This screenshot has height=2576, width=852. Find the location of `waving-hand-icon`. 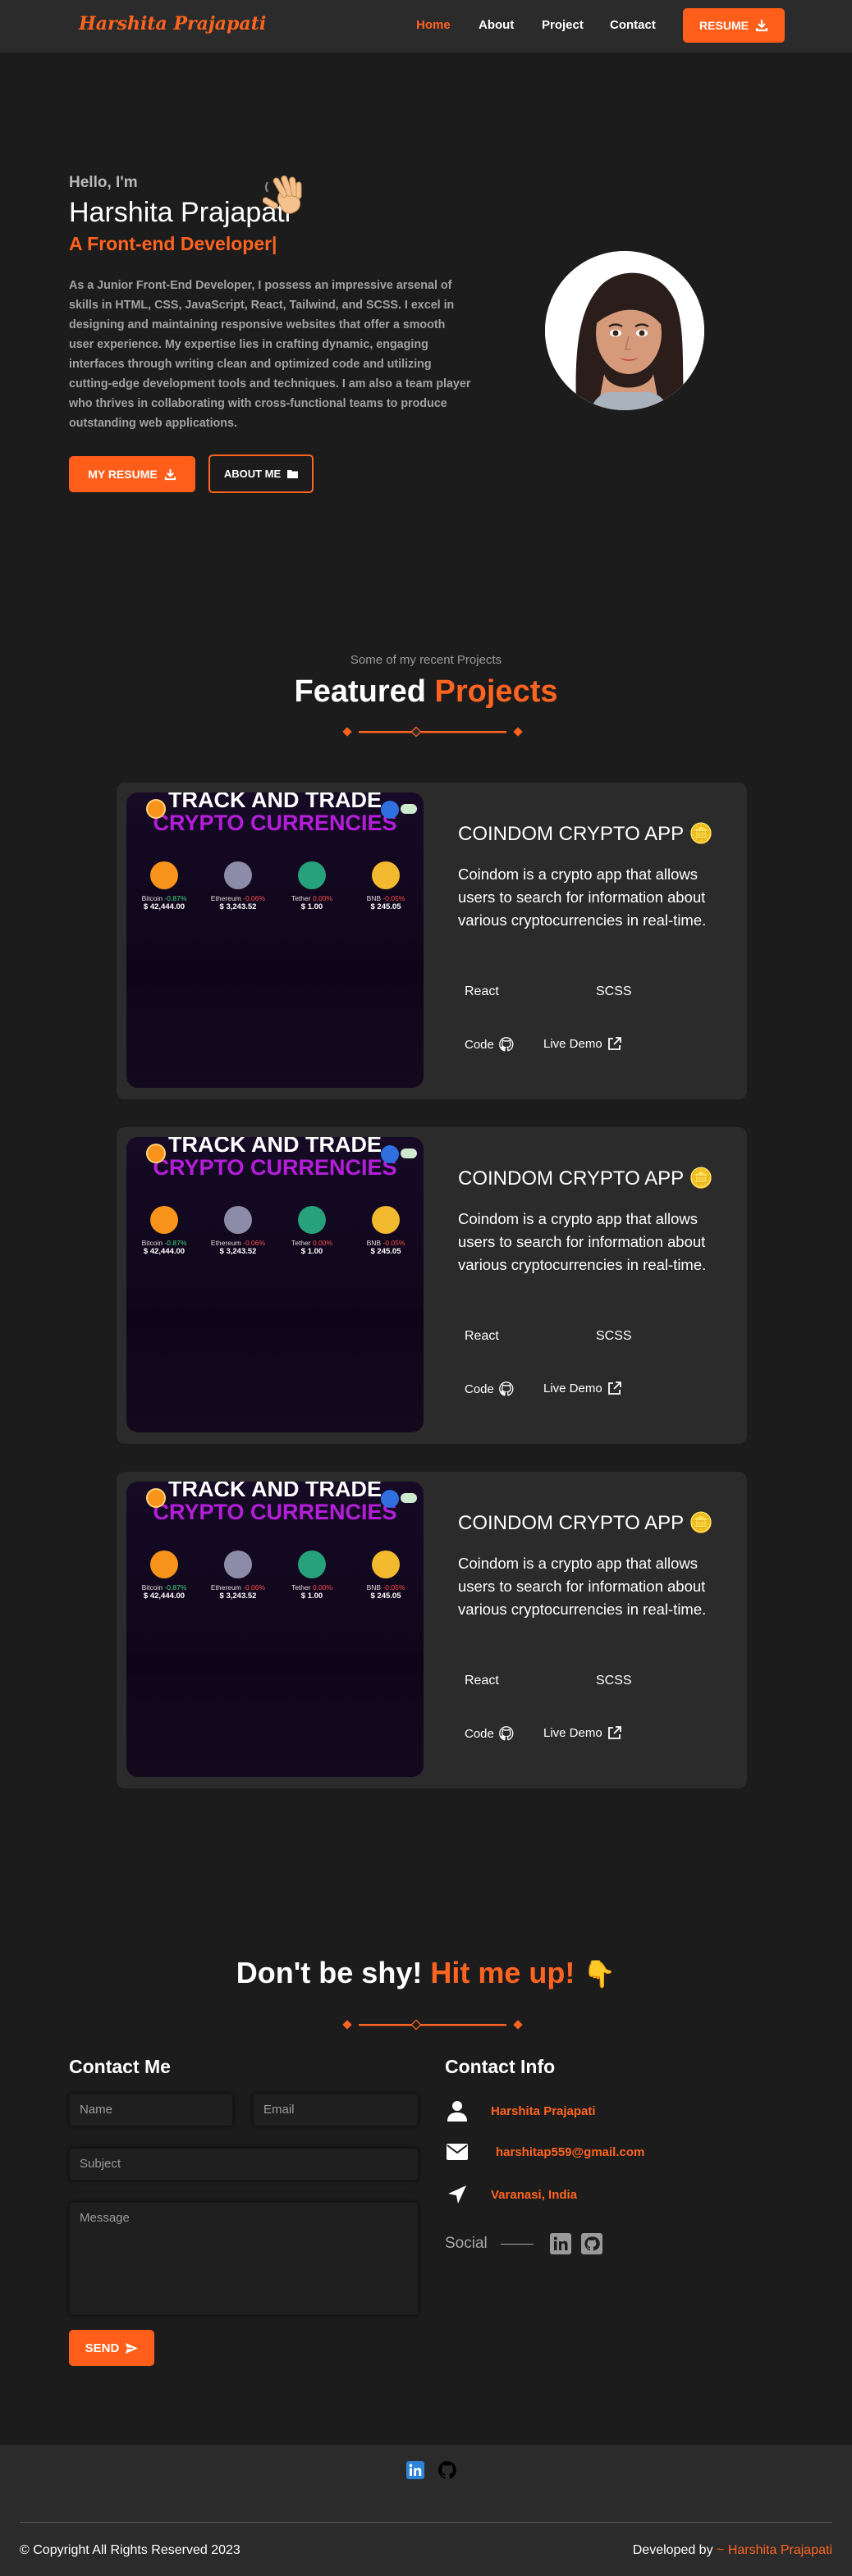

waving-hand-icon is located at coordinates (282, 195).